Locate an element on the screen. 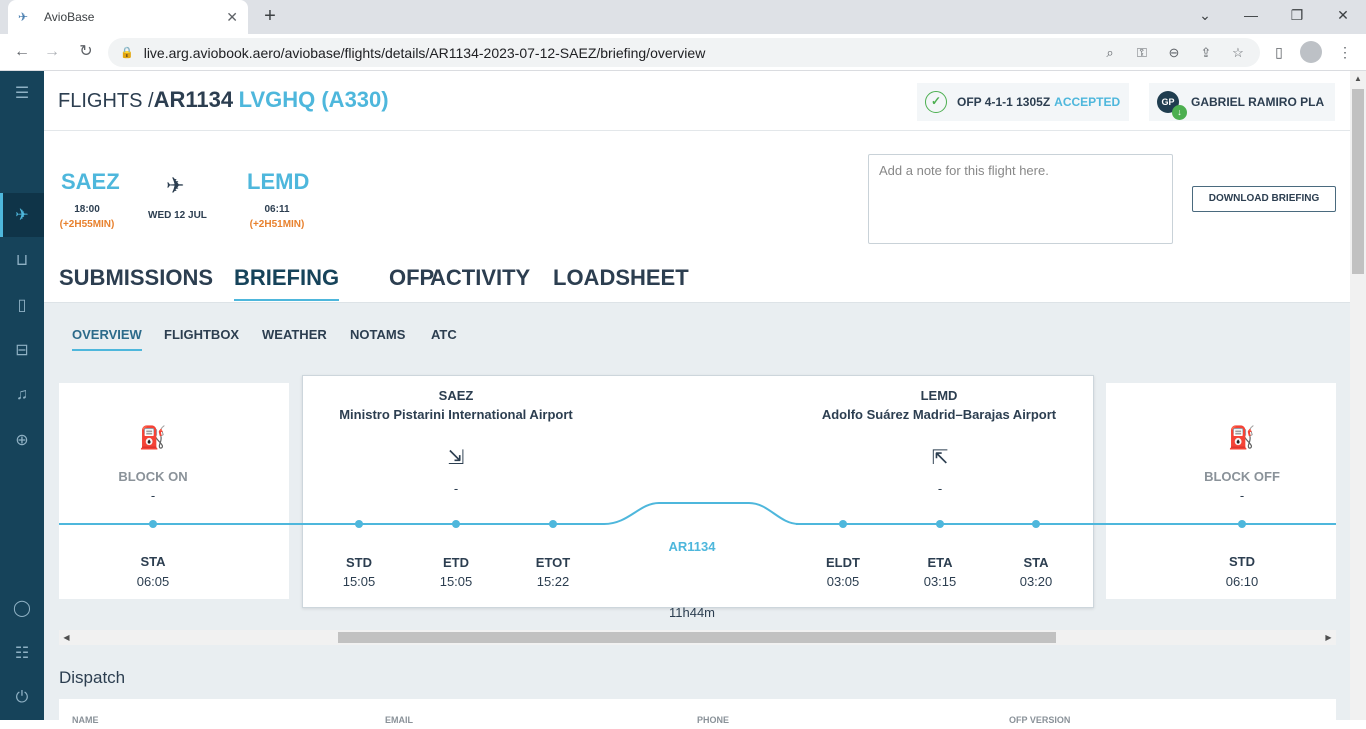 The width and height of the screenshot is (1366, 729). key-icon: ⚿ is located at coordinates (1142, 52).